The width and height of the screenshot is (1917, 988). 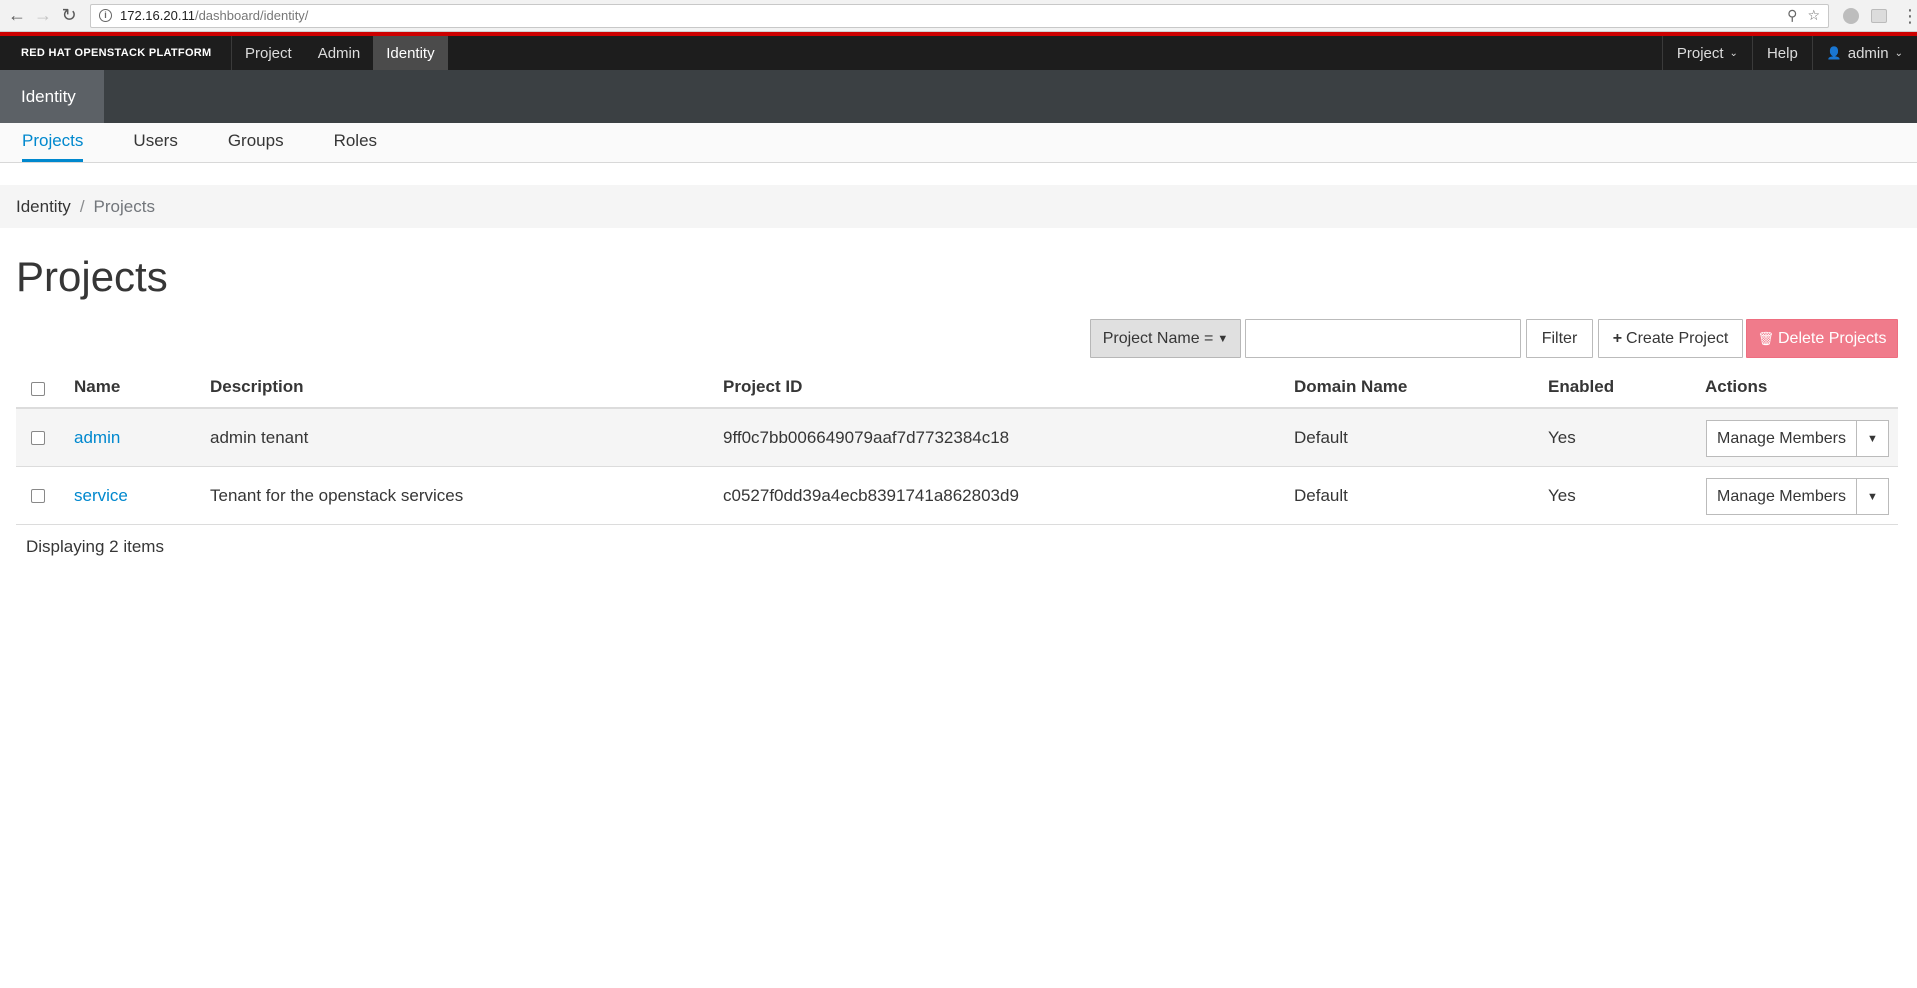 I want to click on delete-projects-button: 🗑 Delete Projects, so click(x=1822, y=338).